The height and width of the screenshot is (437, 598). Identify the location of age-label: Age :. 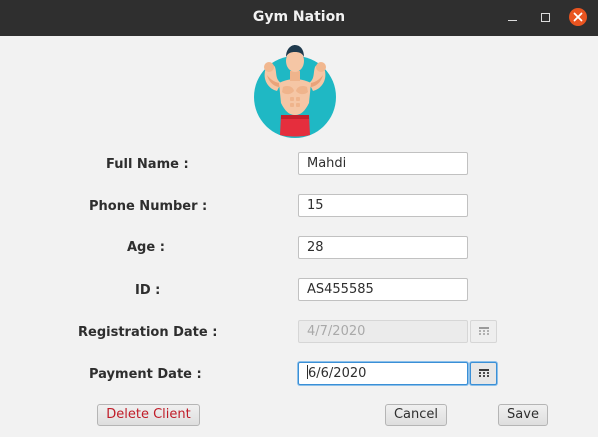
(146, 247).